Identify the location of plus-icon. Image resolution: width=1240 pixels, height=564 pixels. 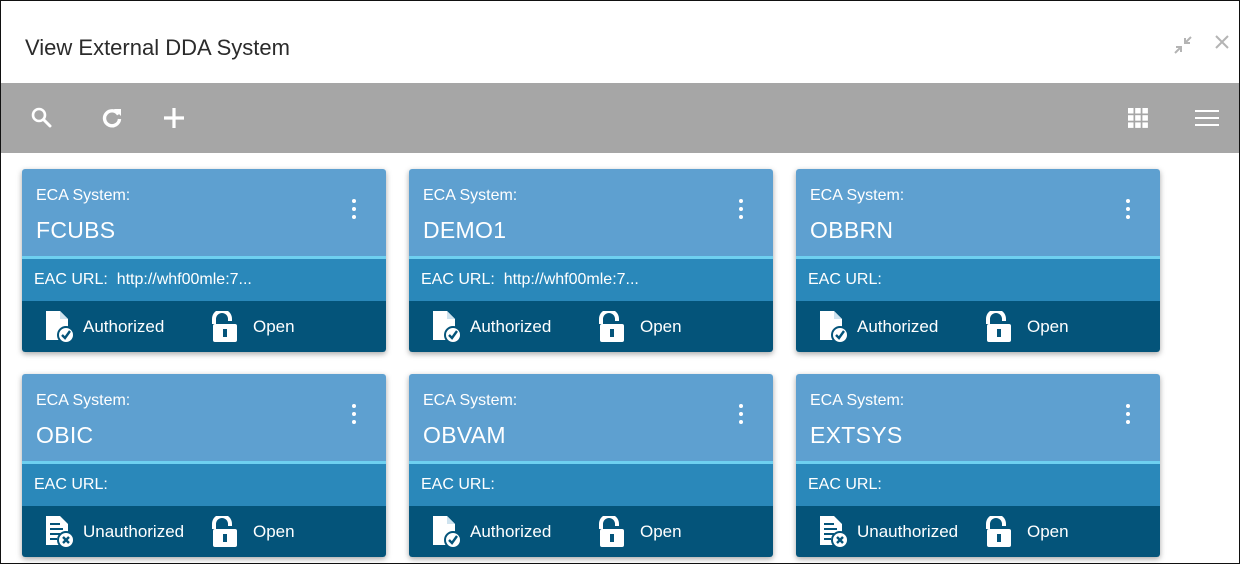
(174, 118).